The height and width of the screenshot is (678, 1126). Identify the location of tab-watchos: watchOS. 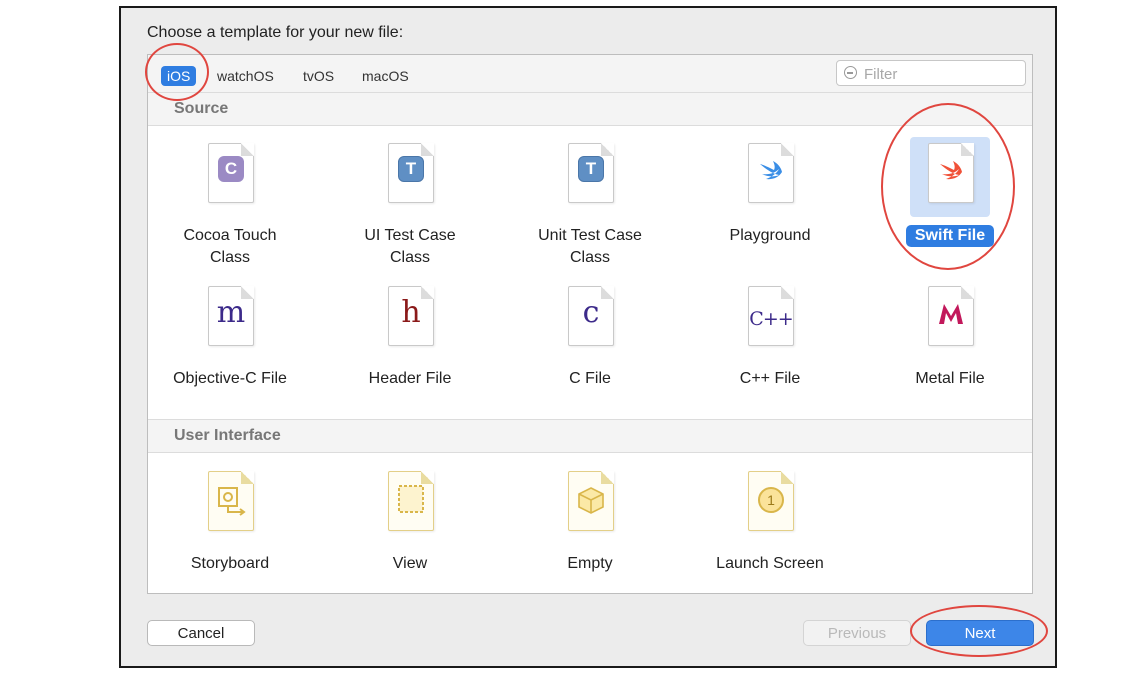
(245, 76).